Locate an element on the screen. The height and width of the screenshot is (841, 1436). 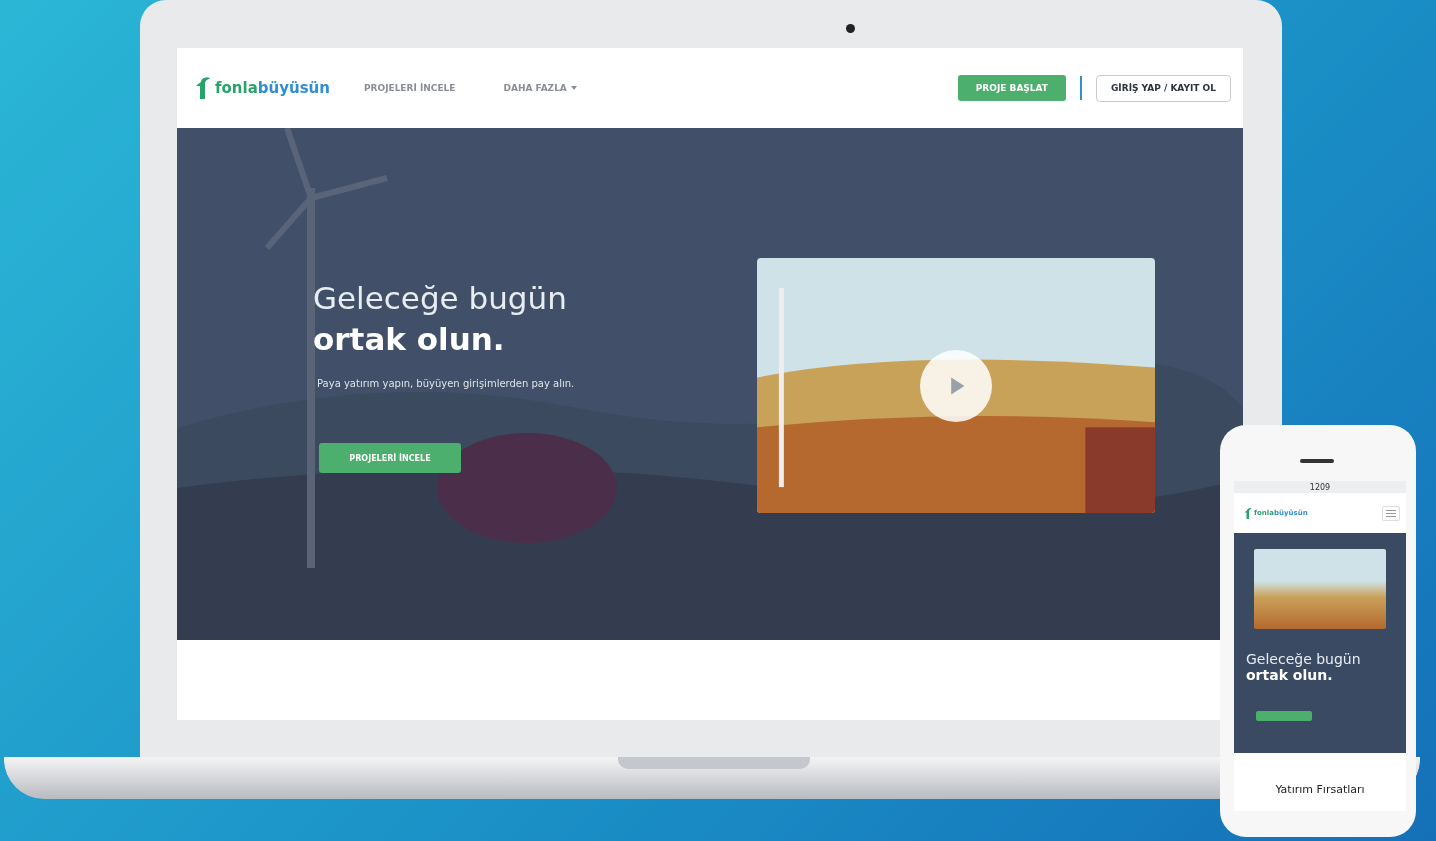
camera-icon is located at coordinates (850, 28).